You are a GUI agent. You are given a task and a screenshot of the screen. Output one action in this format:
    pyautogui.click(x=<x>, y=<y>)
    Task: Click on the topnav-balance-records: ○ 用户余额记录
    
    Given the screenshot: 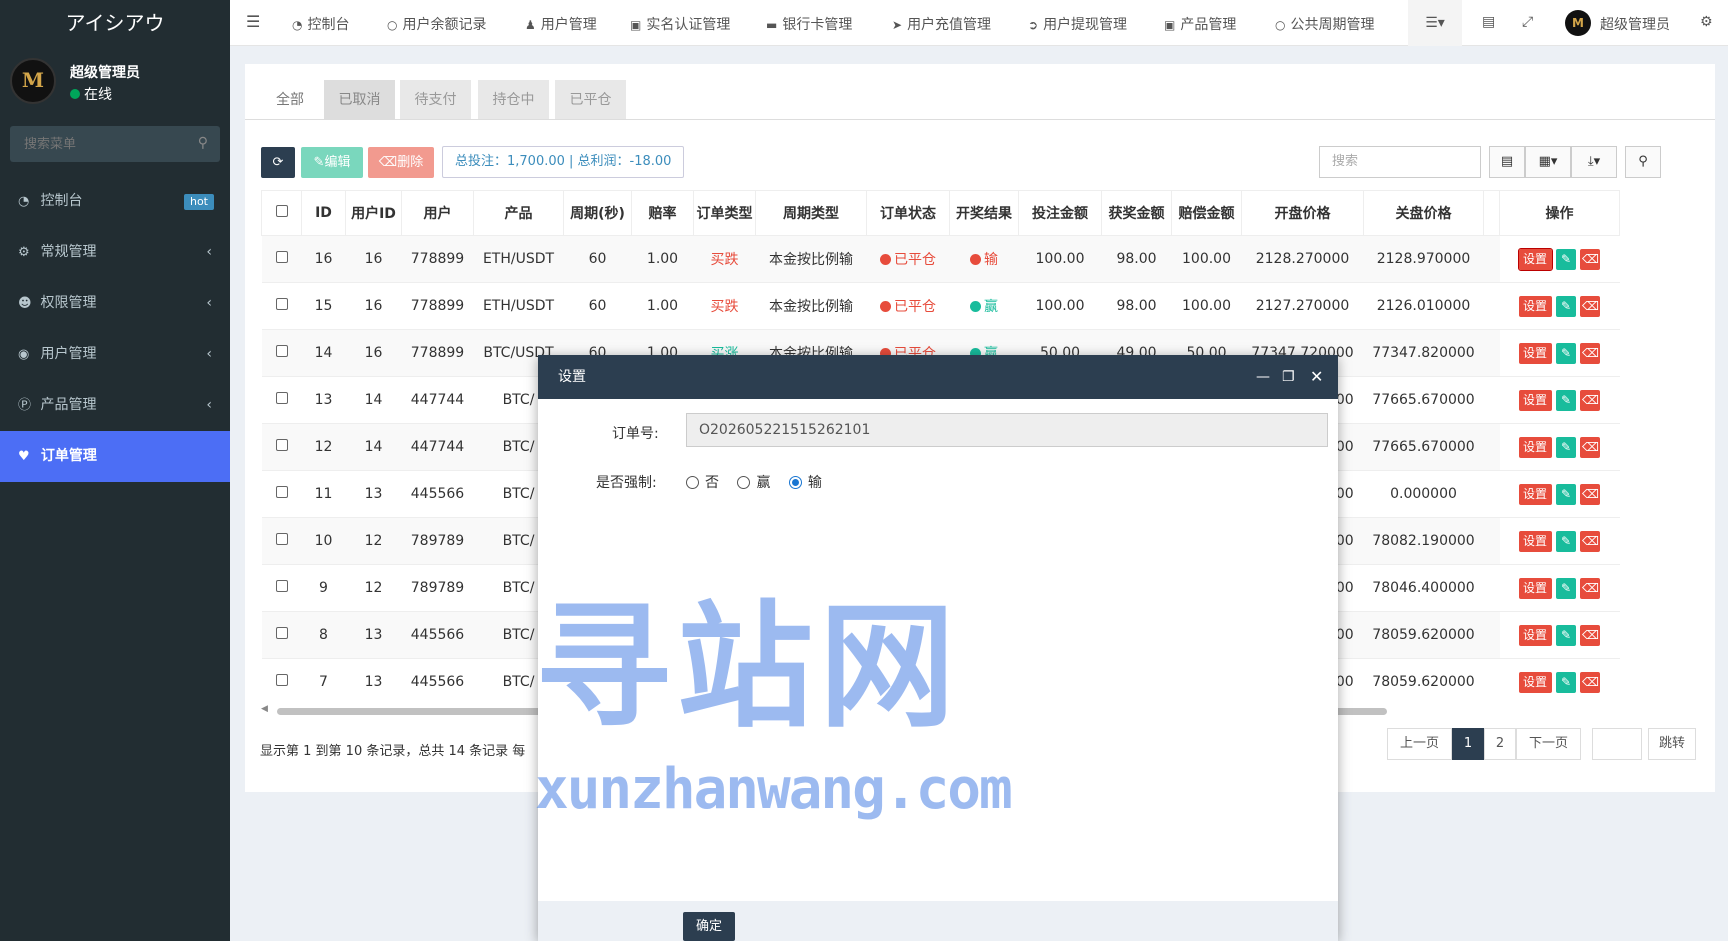 What is the action you would take?
    pyautogui.click(x=436, y=24)
    